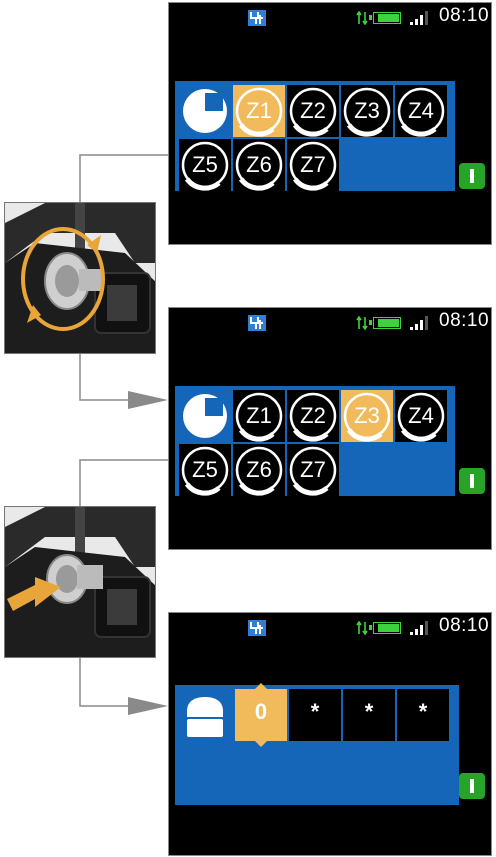 The image size is (496, 857). What do you see at coordinates (261, 744) in the screenshot?
I see `down-arrow-icon` at bounding box center [261, 744].